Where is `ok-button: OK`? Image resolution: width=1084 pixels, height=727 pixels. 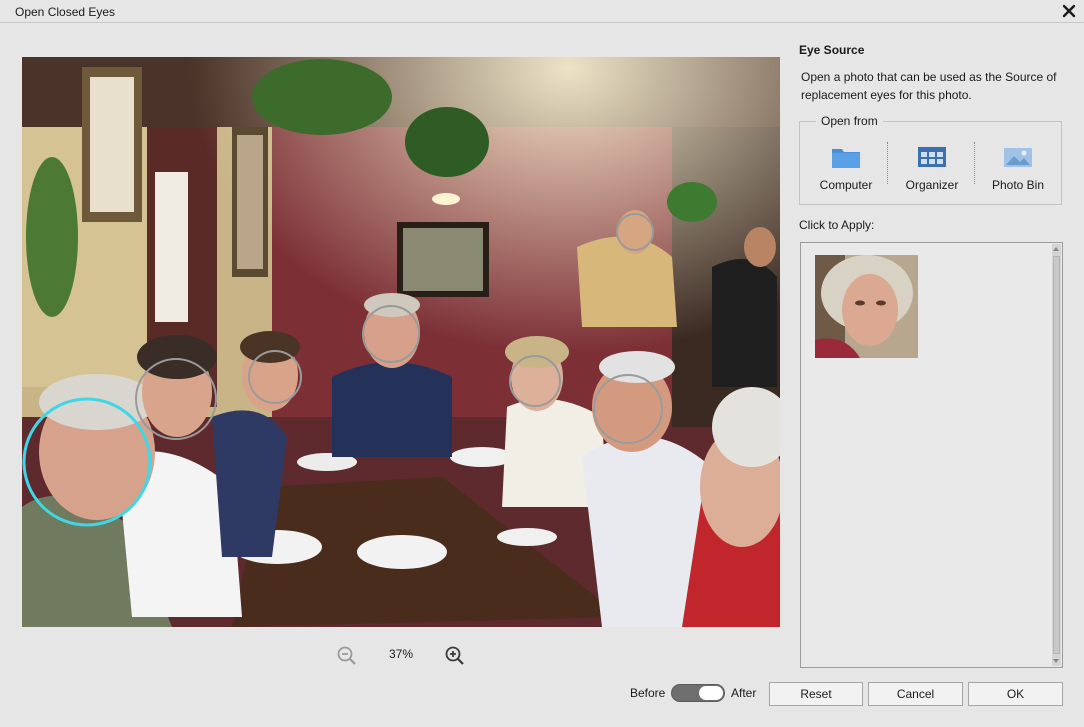 ok-button: OK is located at coordinates (1015, 694).